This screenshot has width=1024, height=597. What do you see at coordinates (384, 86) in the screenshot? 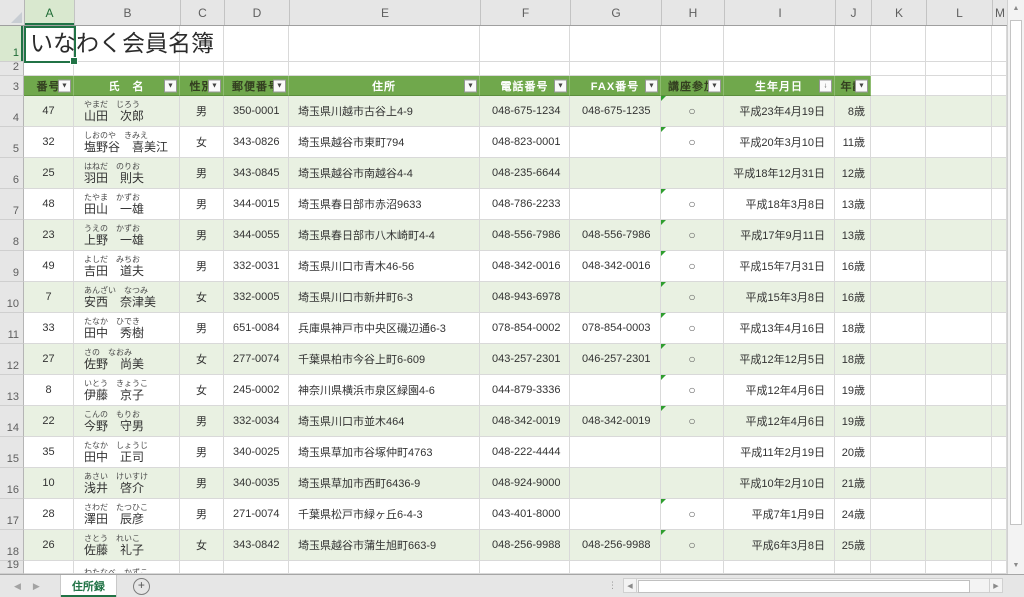
I see `table-header-E: 住所 ▼` at bounding box center [384, 86].